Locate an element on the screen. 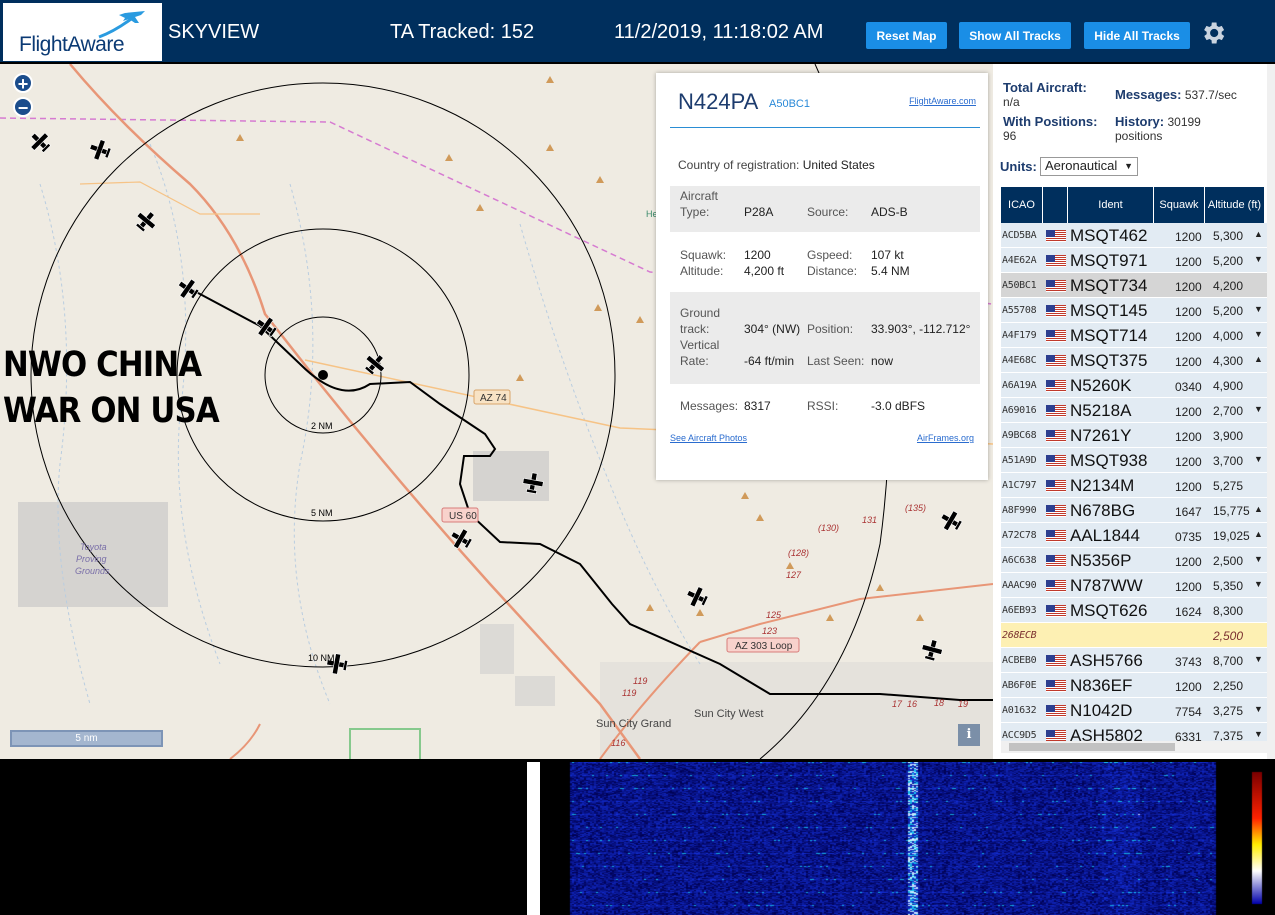 The height and width of the screenshot is (915, 1275). row-icao: ACBEB0 is located at coordinates (1019, 660).